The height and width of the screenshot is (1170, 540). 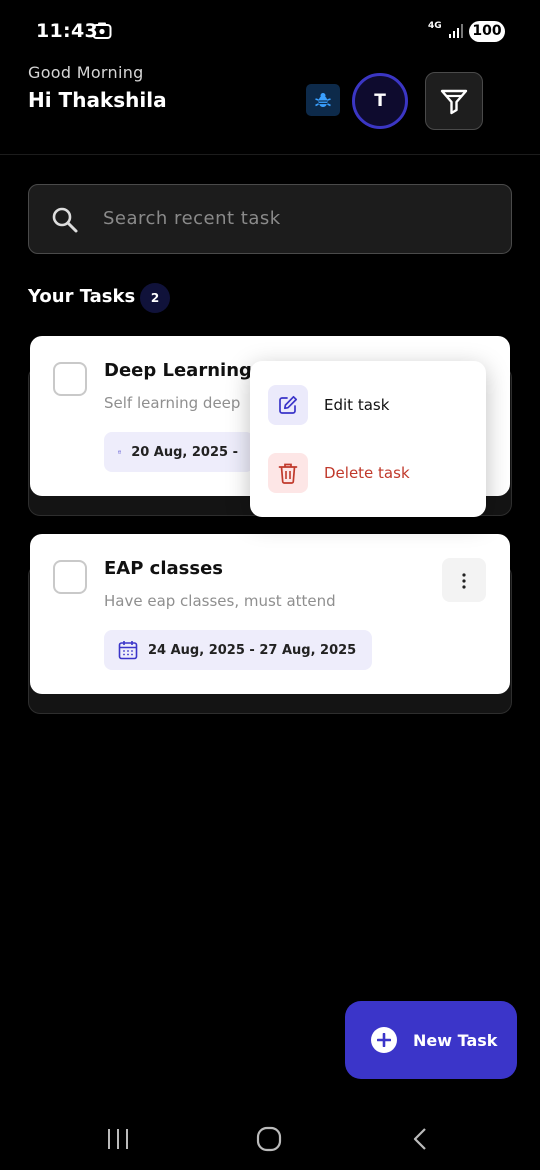 I want to click on task-context-menu: Edit task Delete task, so click(x=368, y=439).